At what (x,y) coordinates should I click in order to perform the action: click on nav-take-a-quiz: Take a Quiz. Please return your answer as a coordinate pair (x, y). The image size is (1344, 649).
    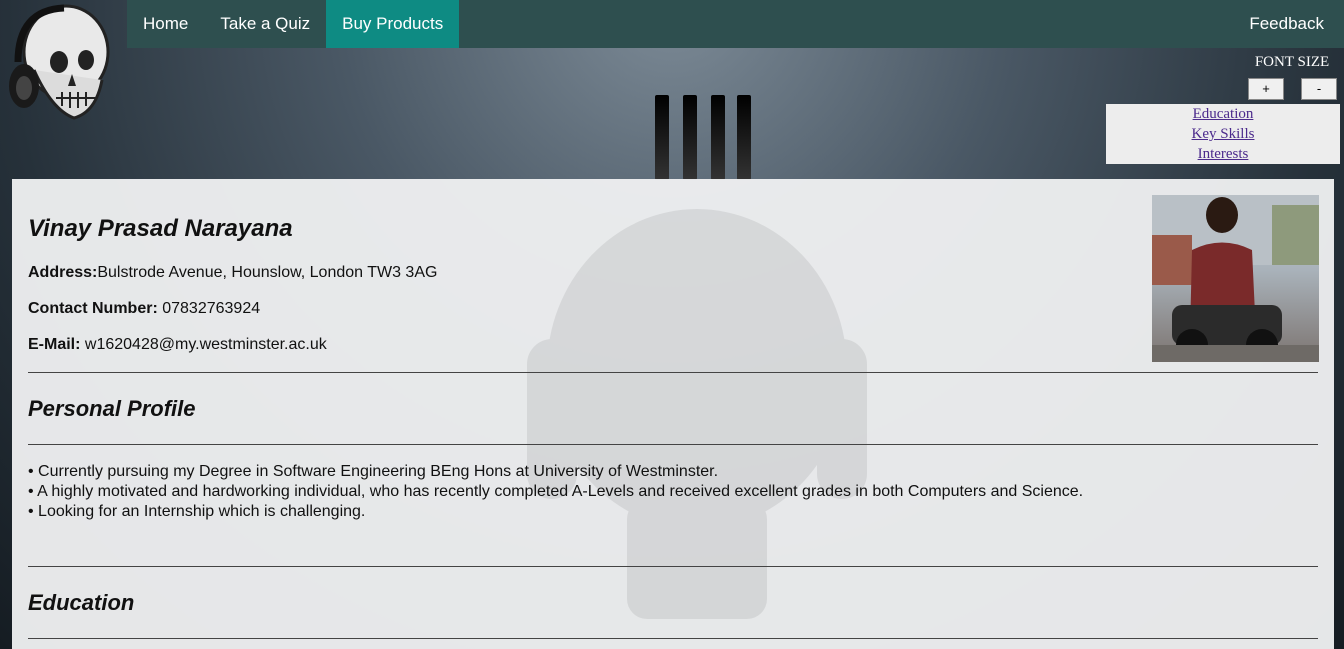
    Looking at the image, I should click on (265, 24).